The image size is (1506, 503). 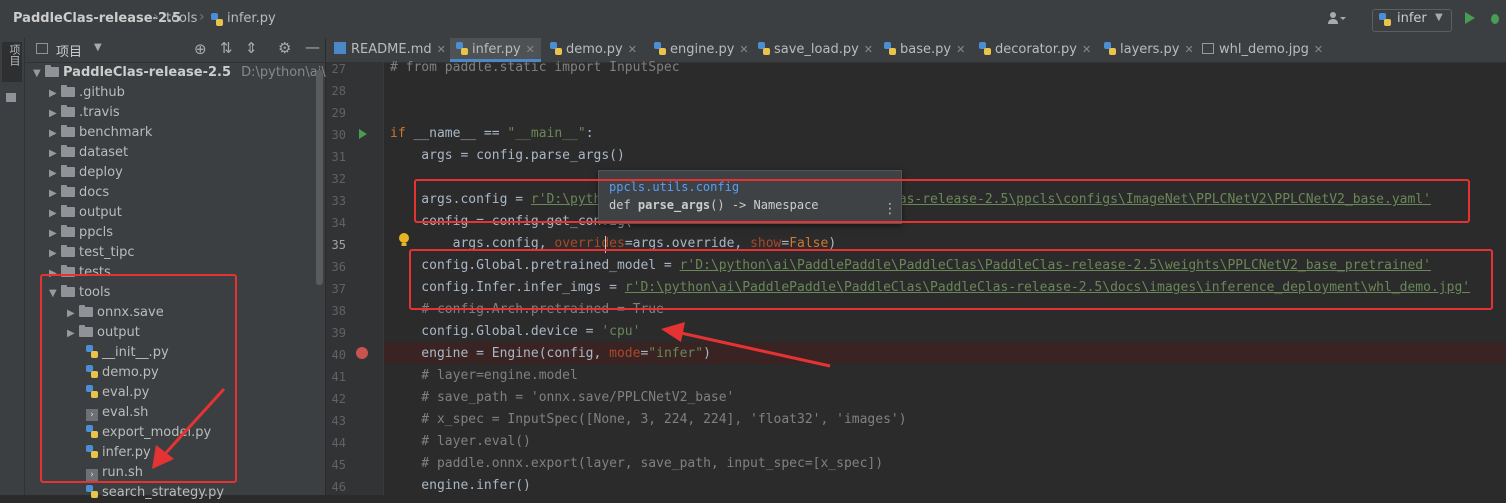 I want to click on tree-item-label: benchmark, so click(x=116, y=132).